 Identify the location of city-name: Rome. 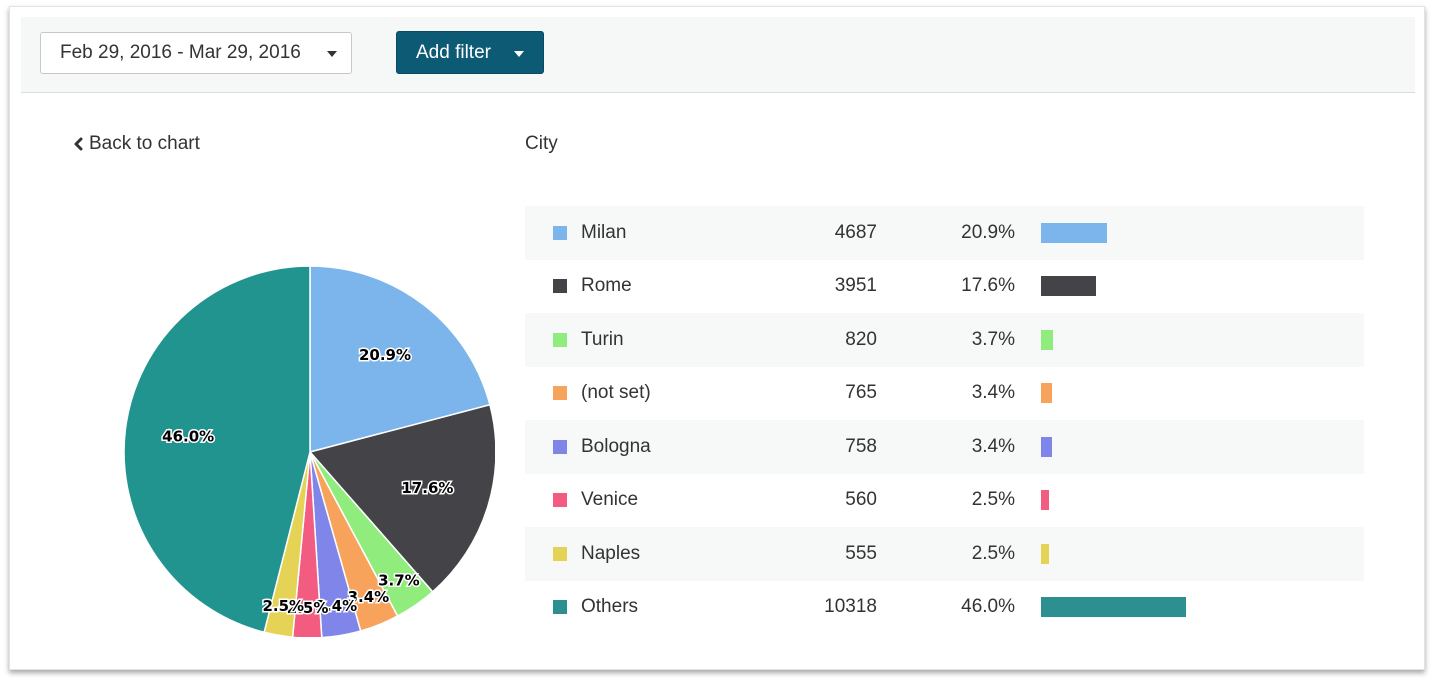
(606, 286).